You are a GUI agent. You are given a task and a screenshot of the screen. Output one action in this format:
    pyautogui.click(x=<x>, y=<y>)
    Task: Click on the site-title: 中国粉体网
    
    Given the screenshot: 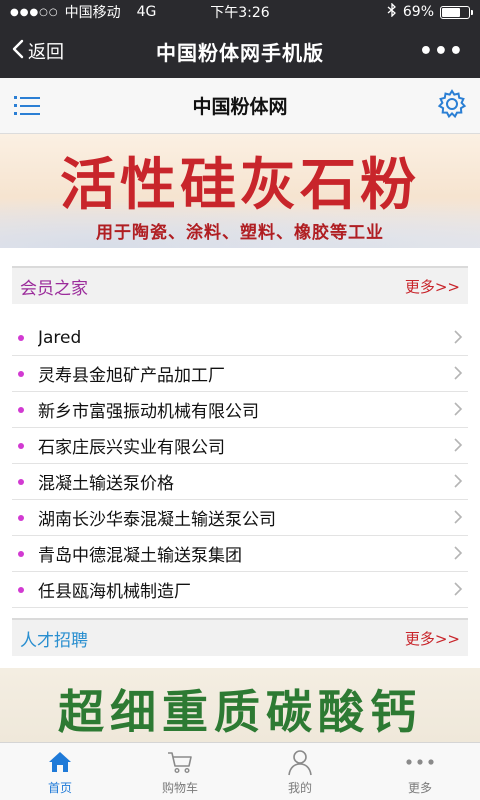 What is the action you would take?
    pyautogui.click(x=240, y=107)
    